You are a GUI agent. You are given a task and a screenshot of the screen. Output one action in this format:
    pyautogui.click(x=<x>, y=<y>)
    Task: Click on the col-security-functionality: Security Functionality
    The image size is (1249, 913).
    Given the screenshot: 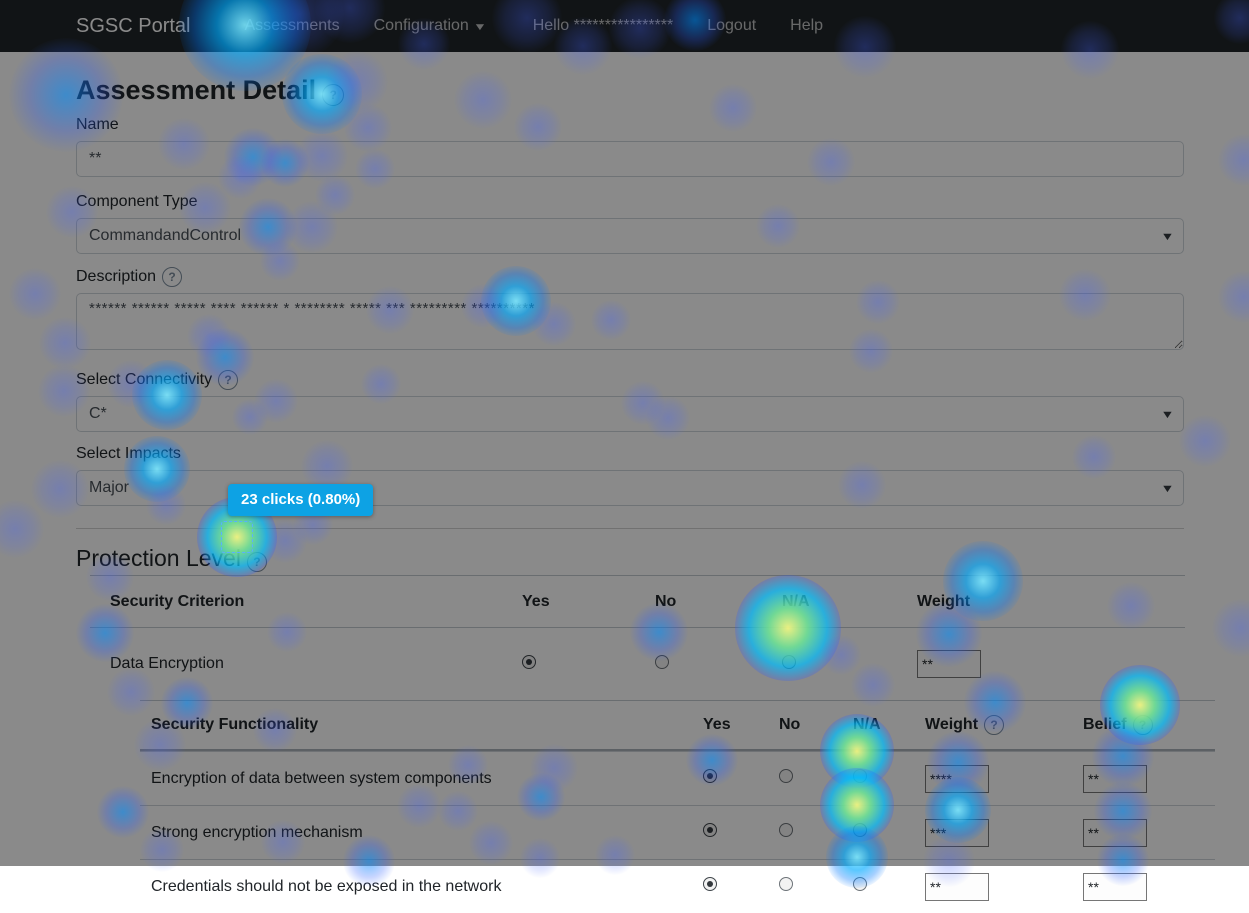 What is the action you would take?
    pyautogui.click(x=235, y=724)
    